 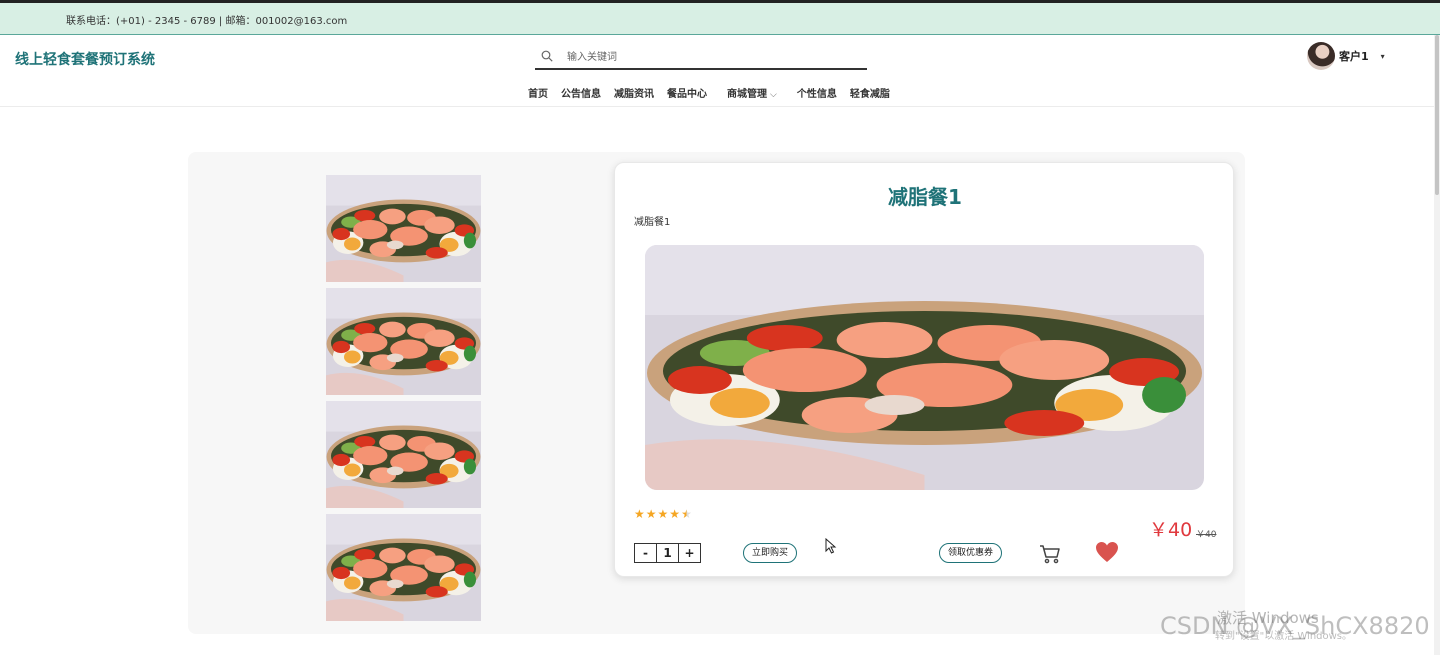 I want to click on mouse-cursor-icon, so click(x=831, y=546).